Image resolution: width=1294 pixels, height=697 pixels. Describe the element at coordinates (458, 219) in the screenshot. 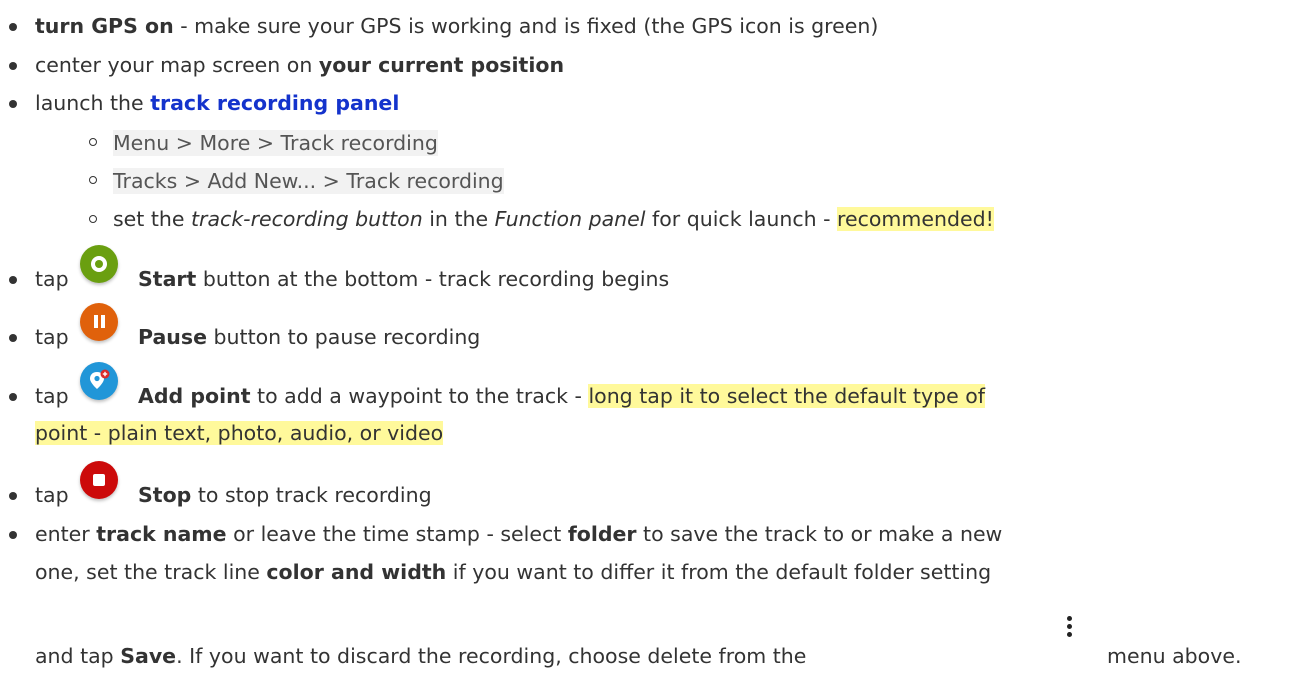

I see `set-mid: in the` at that location.